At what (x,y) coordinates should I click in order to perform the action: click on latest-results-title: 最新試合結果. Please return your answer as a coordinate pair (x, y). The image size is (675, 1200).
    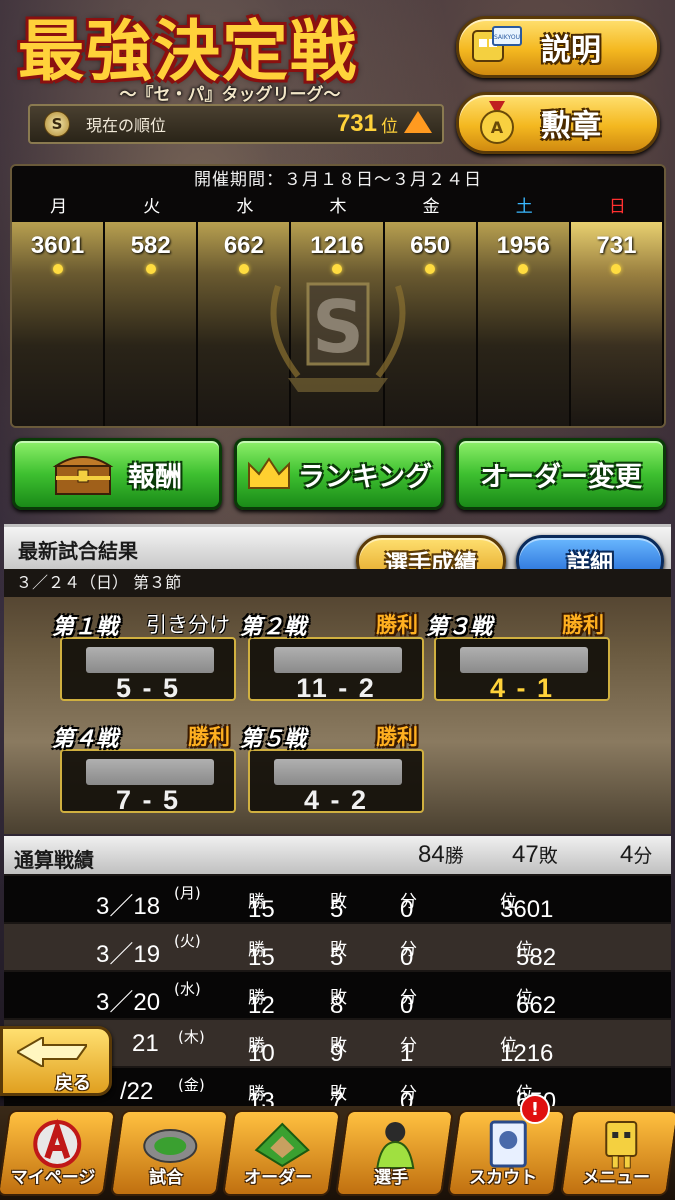
    Looking at the image, I should click on (78, 551).